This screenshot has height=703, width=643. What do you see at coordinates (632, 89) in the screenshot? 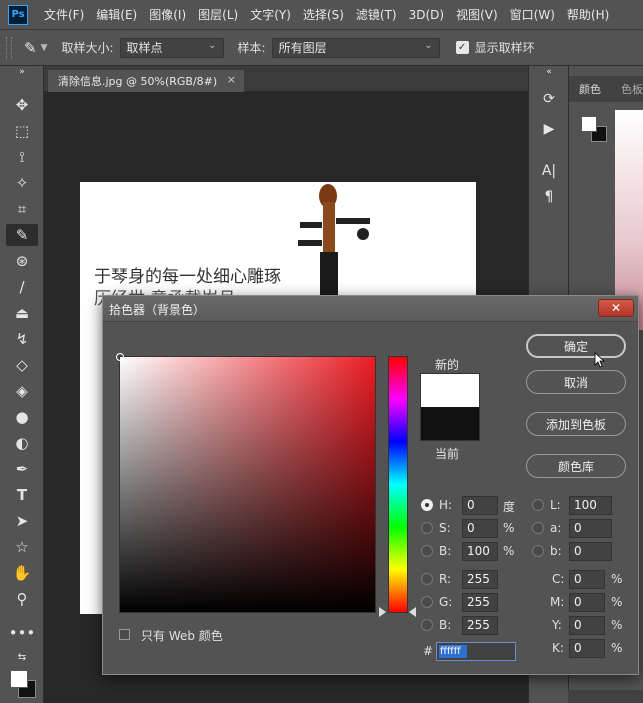
I see `tab-swatches: 色板` at bounding box center [632, 89].